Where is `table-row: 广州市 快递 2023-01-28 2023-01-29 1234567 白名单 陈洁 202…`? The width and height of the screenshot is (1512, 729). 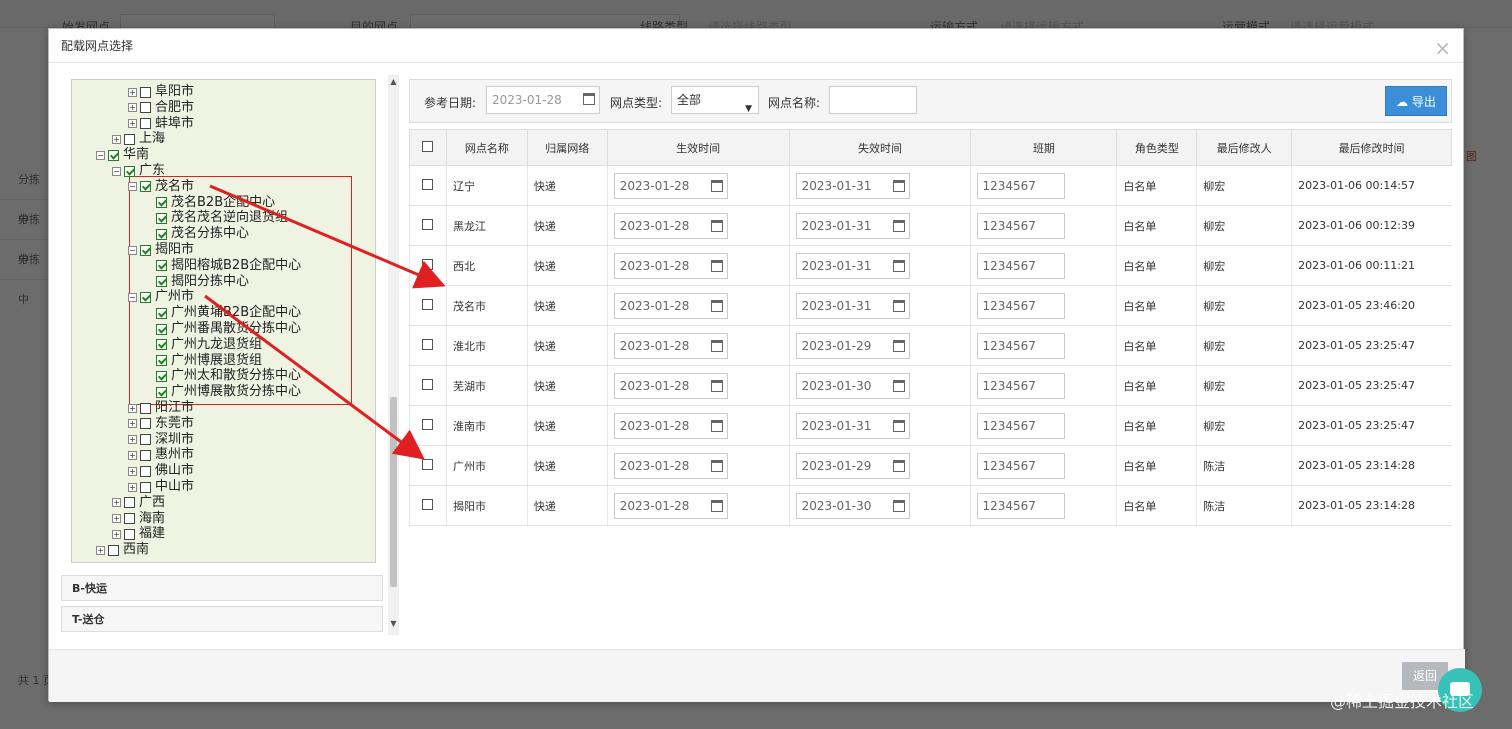 table-row: 广州市 快递 2023-01-28 2023-01-29 1234567 白名单 陈洁 202… is located at coordinates (930, 465).